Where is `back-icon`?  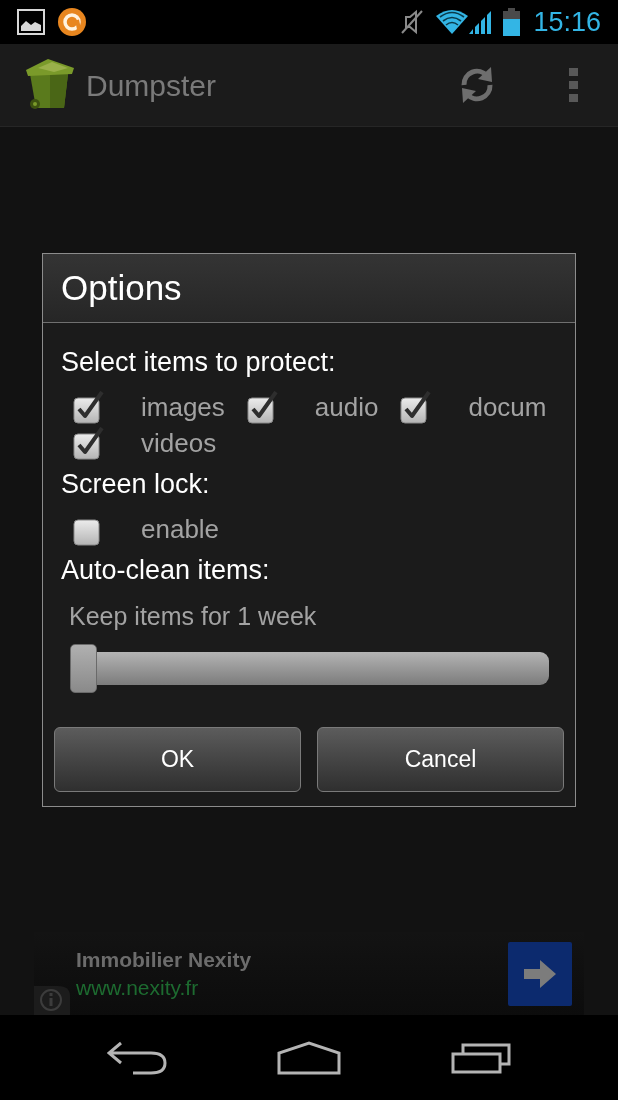
back-icon is located at coordinates (137, 1057).